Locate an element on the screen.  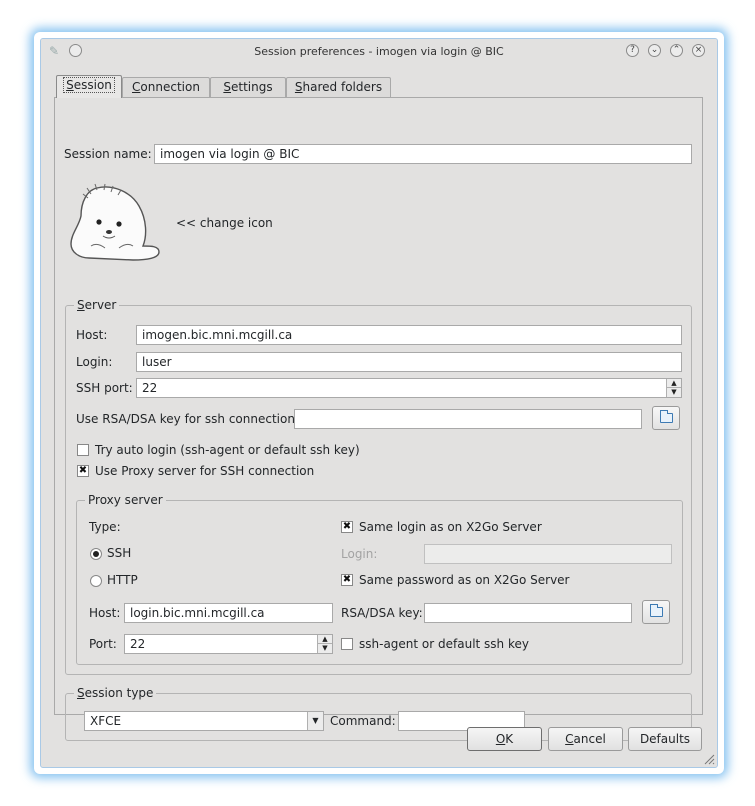
ssh-agent-label: ssh-agent or default ssh key is located at coordinates (444, 644).